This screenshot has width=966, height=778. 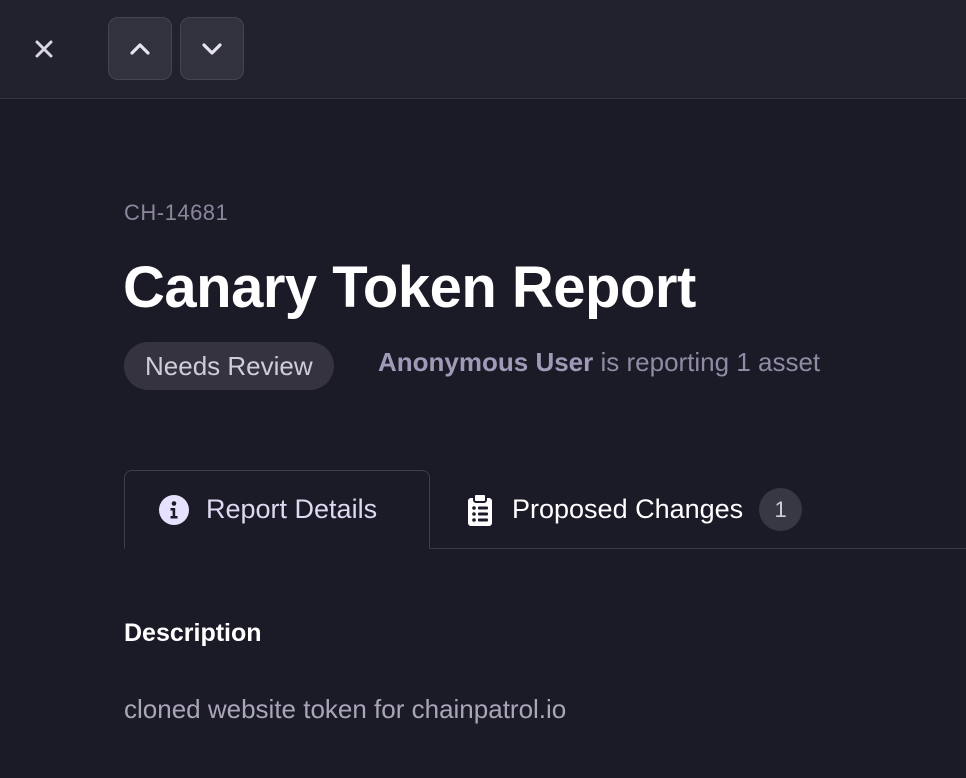 What do you see at coordinates (292, 509) in the screenshot?
I see `tab-label: Report Details` at bounding box center [292, 509].